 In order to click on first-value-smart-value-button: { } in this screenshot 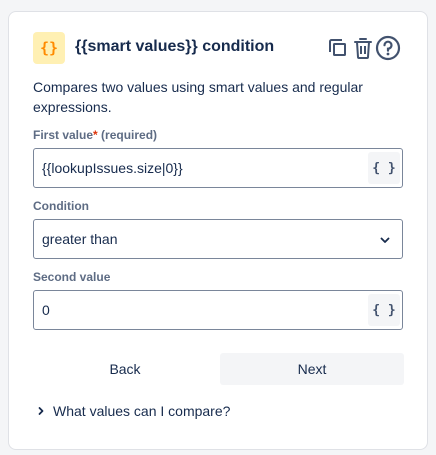, I will do `click(384, 168)`.